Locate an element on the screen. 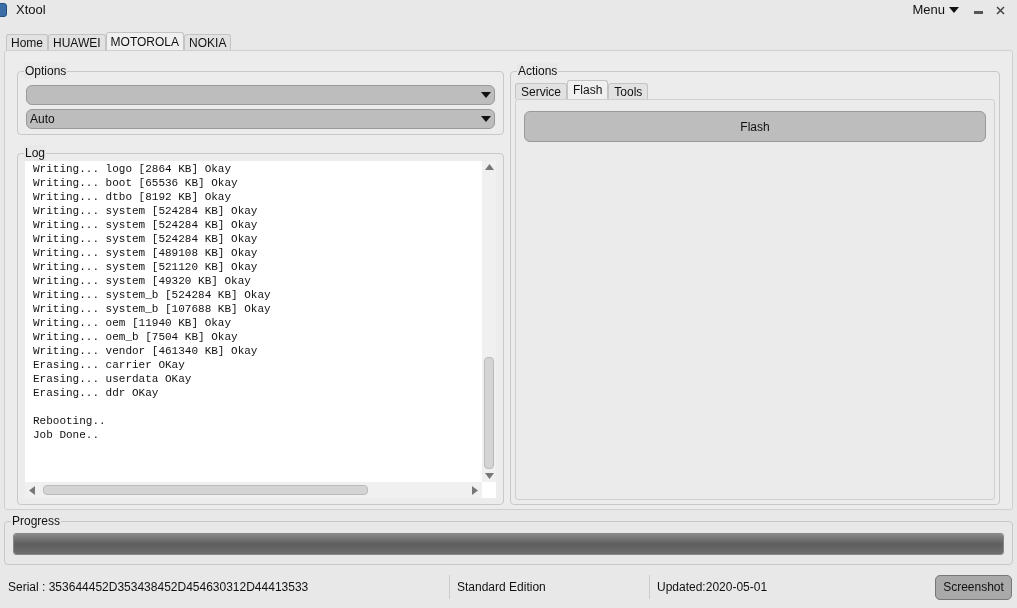 Image resolution: width=1017 pixels, height=608 pixels. dropdown-value: Auto is located at coordinates (42, 119).